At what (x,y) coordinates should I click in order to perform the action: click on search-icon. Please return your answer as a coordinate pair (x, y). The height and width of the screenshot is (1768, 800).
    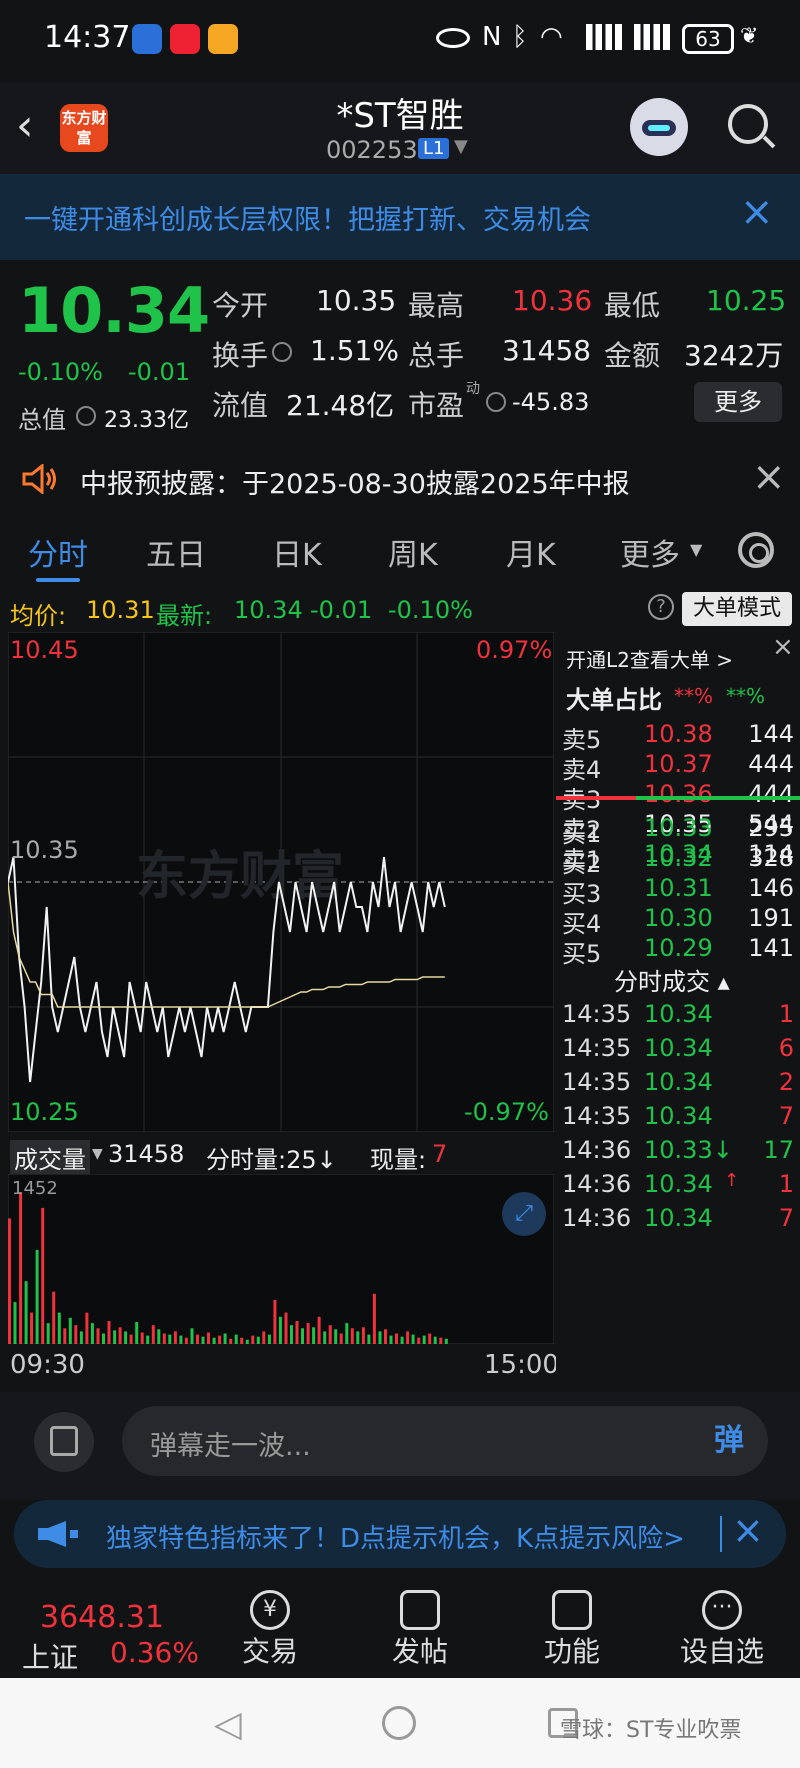
    Looking at the image, I should click on (748, 124).